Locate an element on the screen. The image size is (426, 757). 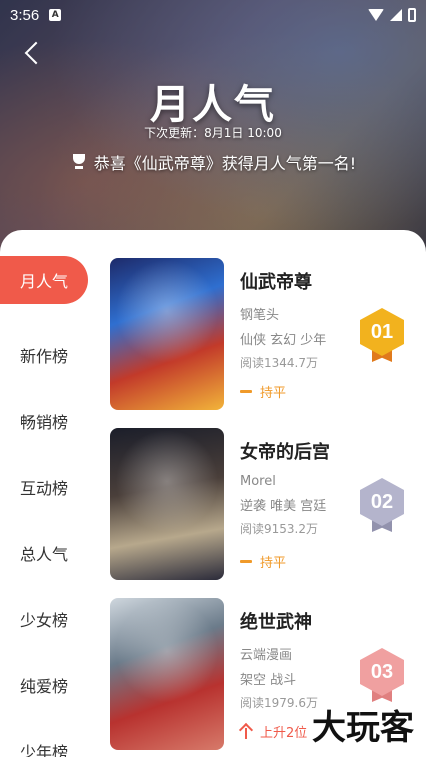
comic-tags: 逆袭 唯美 宫廷 is located at coordinates (283, 506).